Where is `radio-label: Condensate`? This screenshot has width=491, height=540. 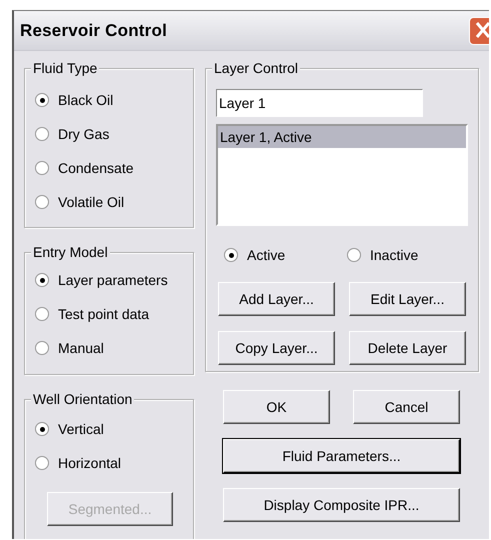
radio-label: Condensate is located at coordinates (96, 168).